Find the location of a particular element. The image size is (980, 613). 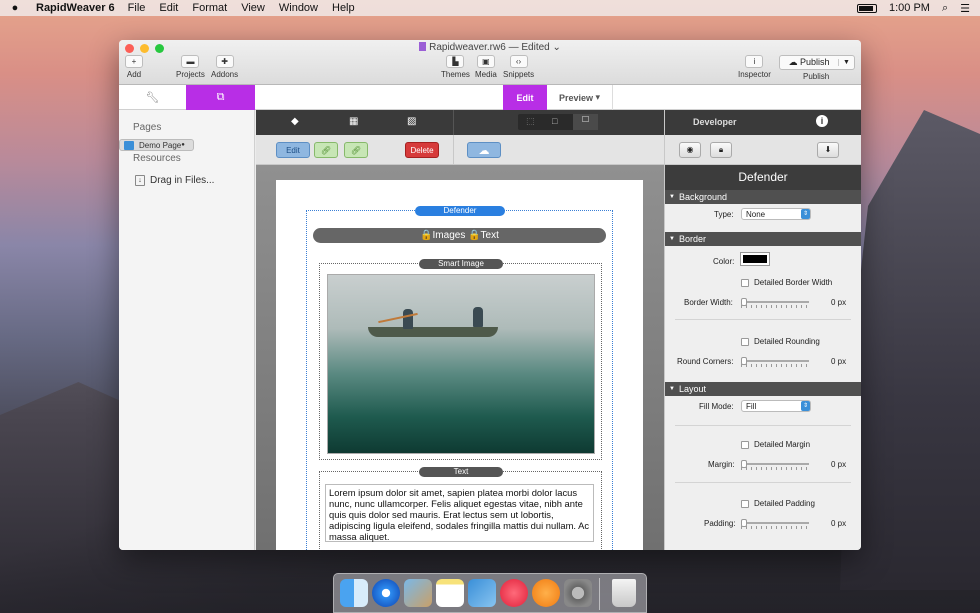

battery-icon is located at coordinates (866, 8).